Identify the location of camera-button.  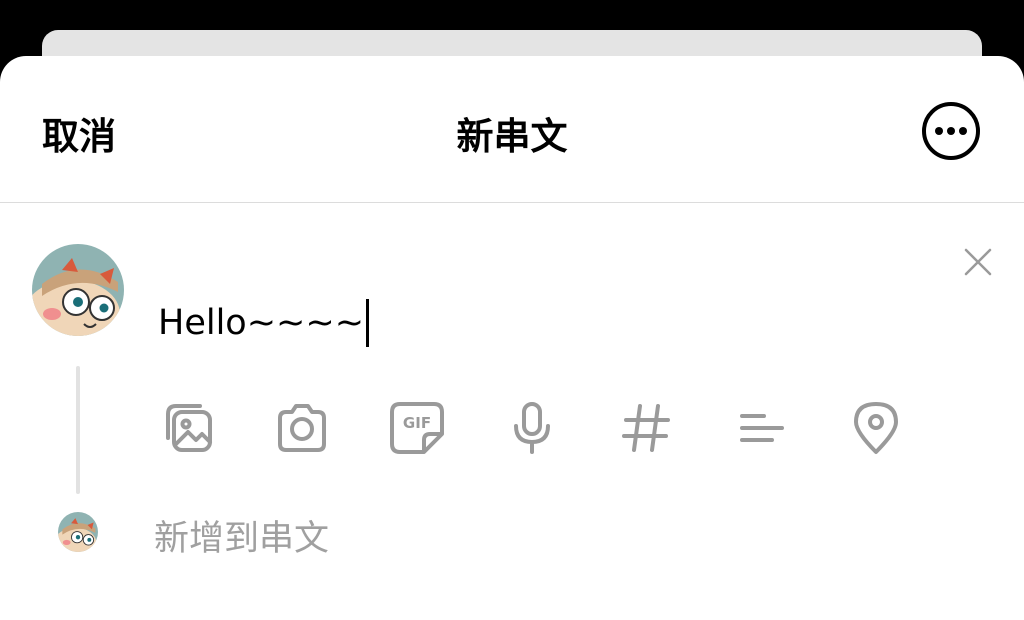
(302, 428).